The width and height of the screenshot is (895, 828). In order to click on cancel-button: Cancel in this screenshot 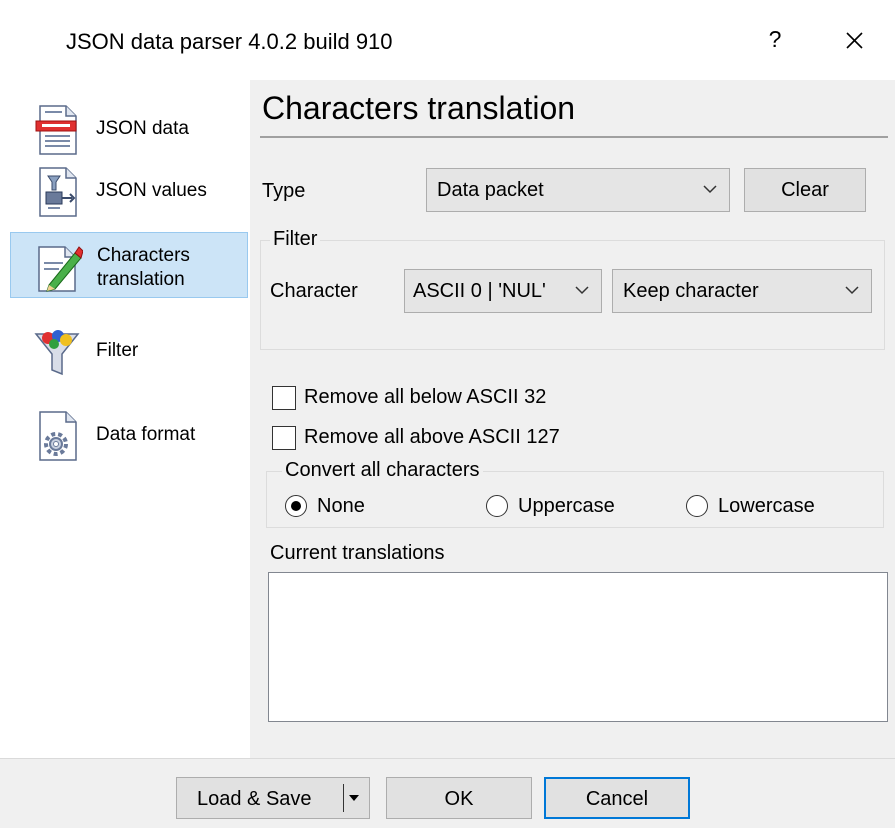, I will do `click(617, 798)`.